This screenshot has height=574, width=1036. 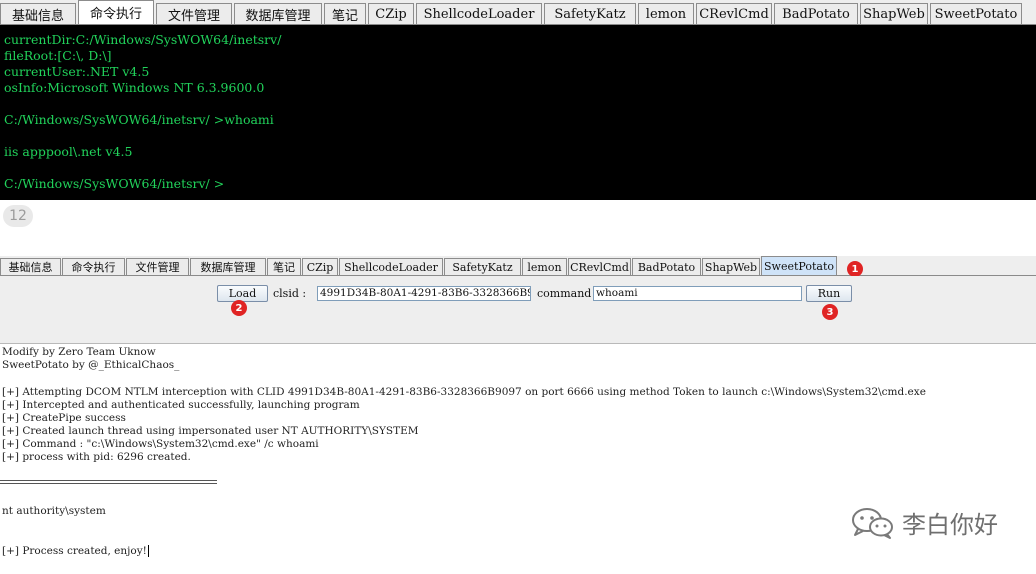 What do you see at coordinates (855, 269) in the screenshot?
I see `step-marker-1: 1` at bounding box center [855, 269].